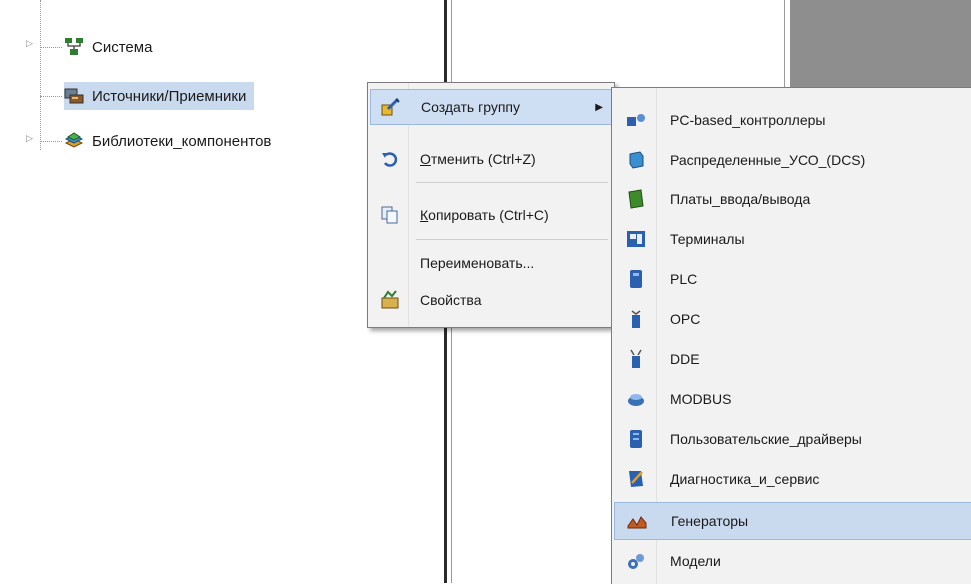  I want to click on submenu-arrow-icon: ▶, so click(599, 107).